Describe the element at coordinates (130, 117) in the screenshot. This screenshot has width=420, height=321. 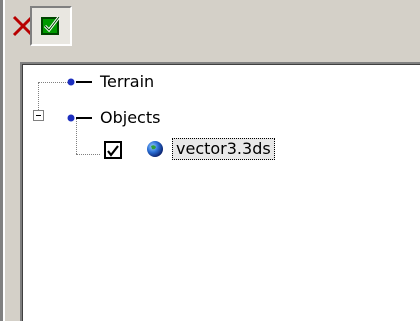
I see `tree-node-label: Objects` at that location.